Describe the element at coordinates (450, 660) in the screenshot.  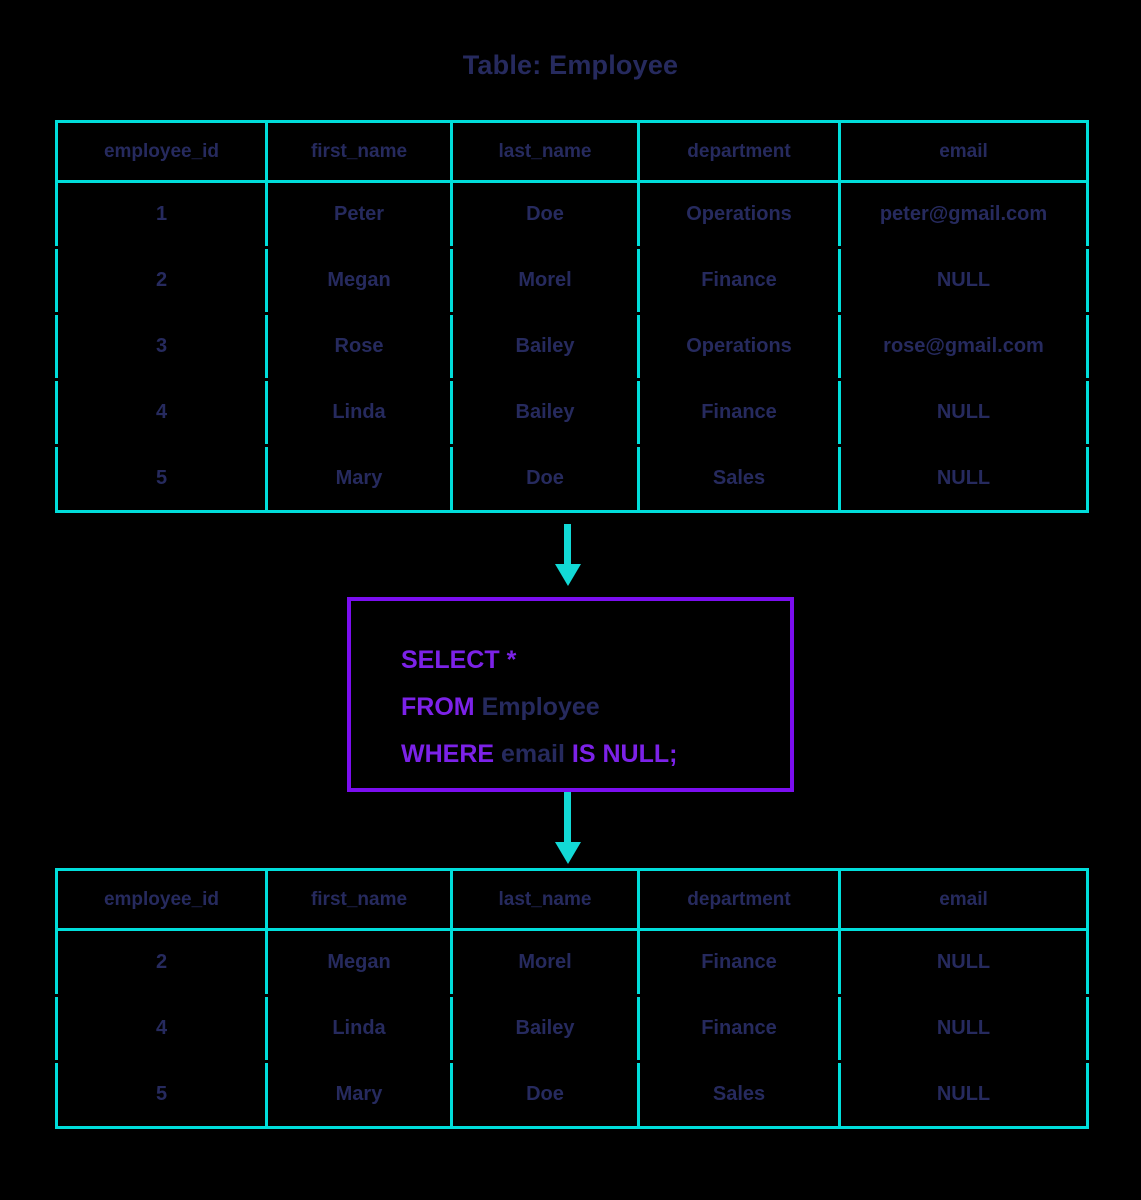
I see `sql-keyword-select: SELECT` at that location.